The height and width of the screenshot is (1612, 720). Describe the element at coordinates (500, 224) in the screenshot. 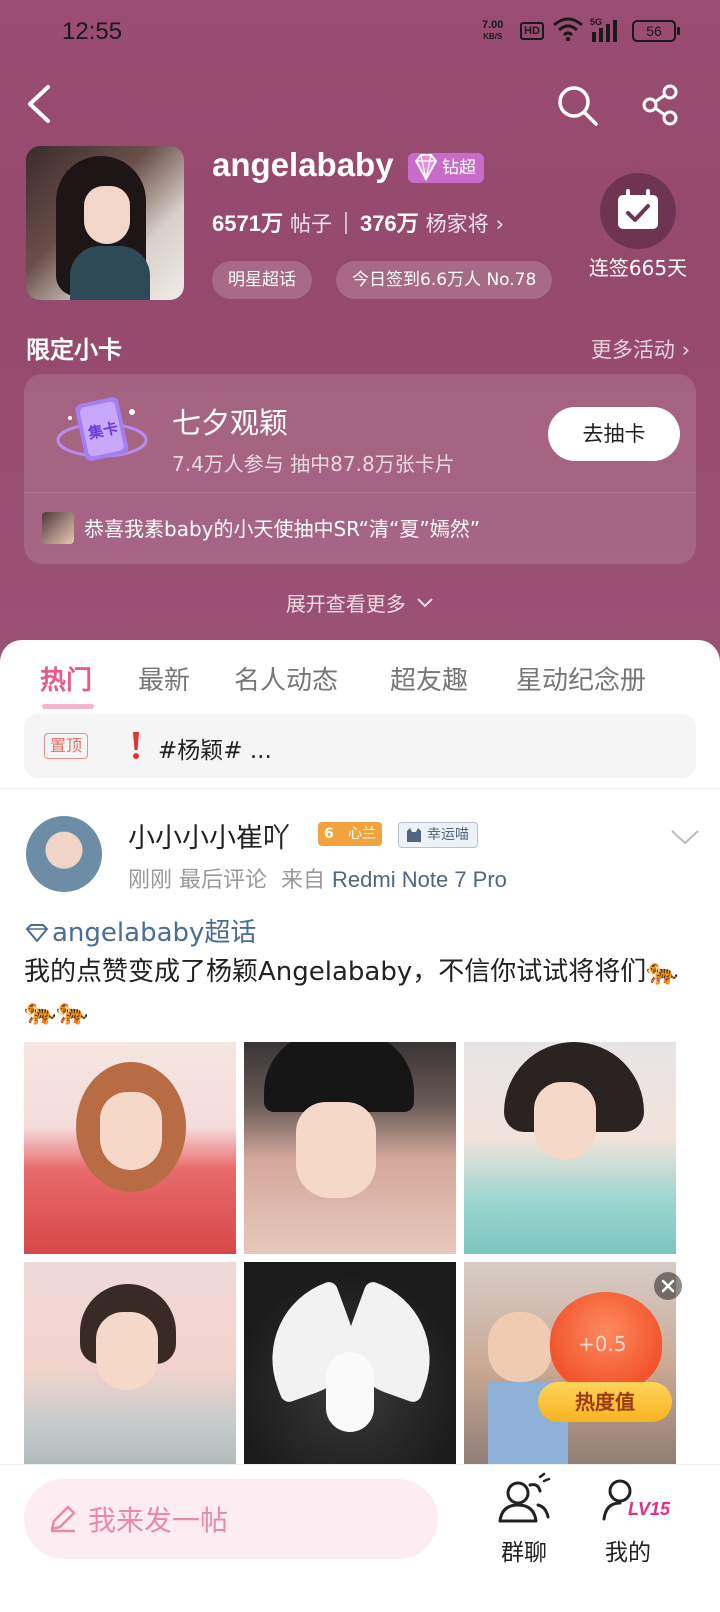

I see `chevron-right-icon: ›` at that location.